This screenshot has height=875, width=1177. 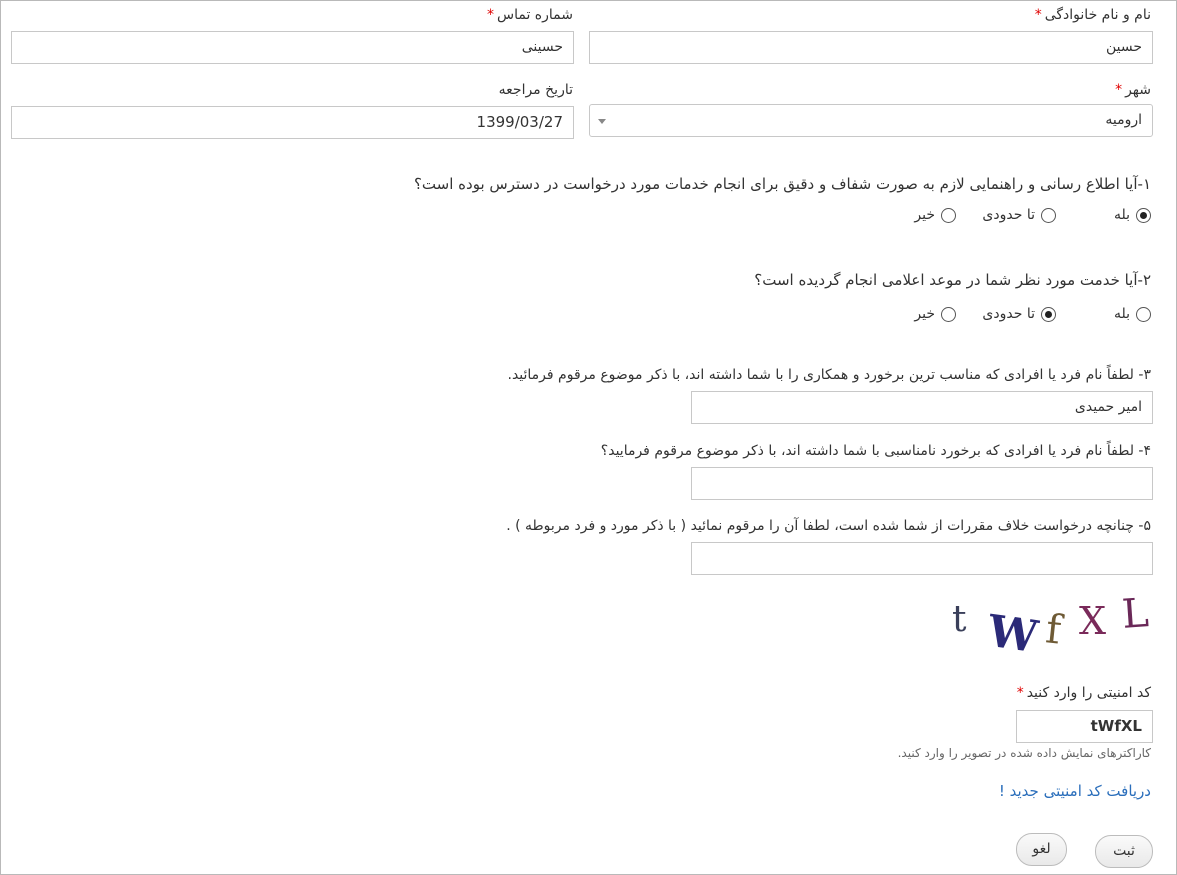 What do you see at coordinates (292, 122) in the screenshot?
I see `visit-date-input: 1399/03/27` at bounding box center [292, 122].